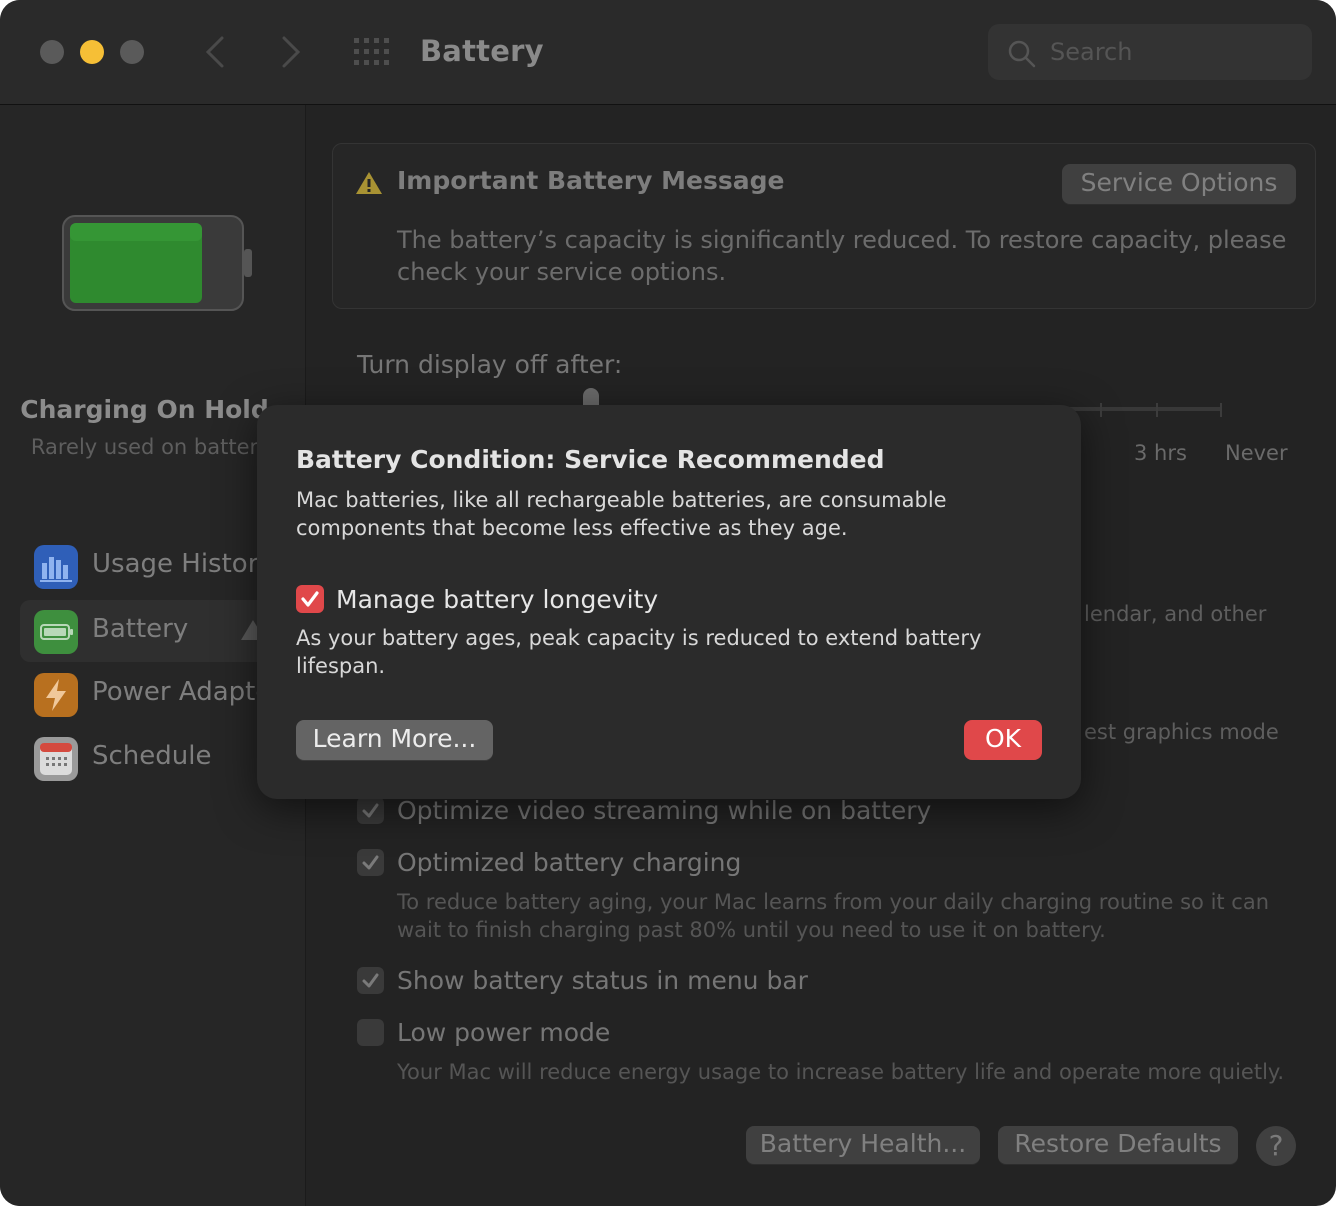 This screenshot has height=1206, width=1336. Describe the element at coordinates (668, 52) in the screenshot. I see `title-bar: Battery Search` at that location.